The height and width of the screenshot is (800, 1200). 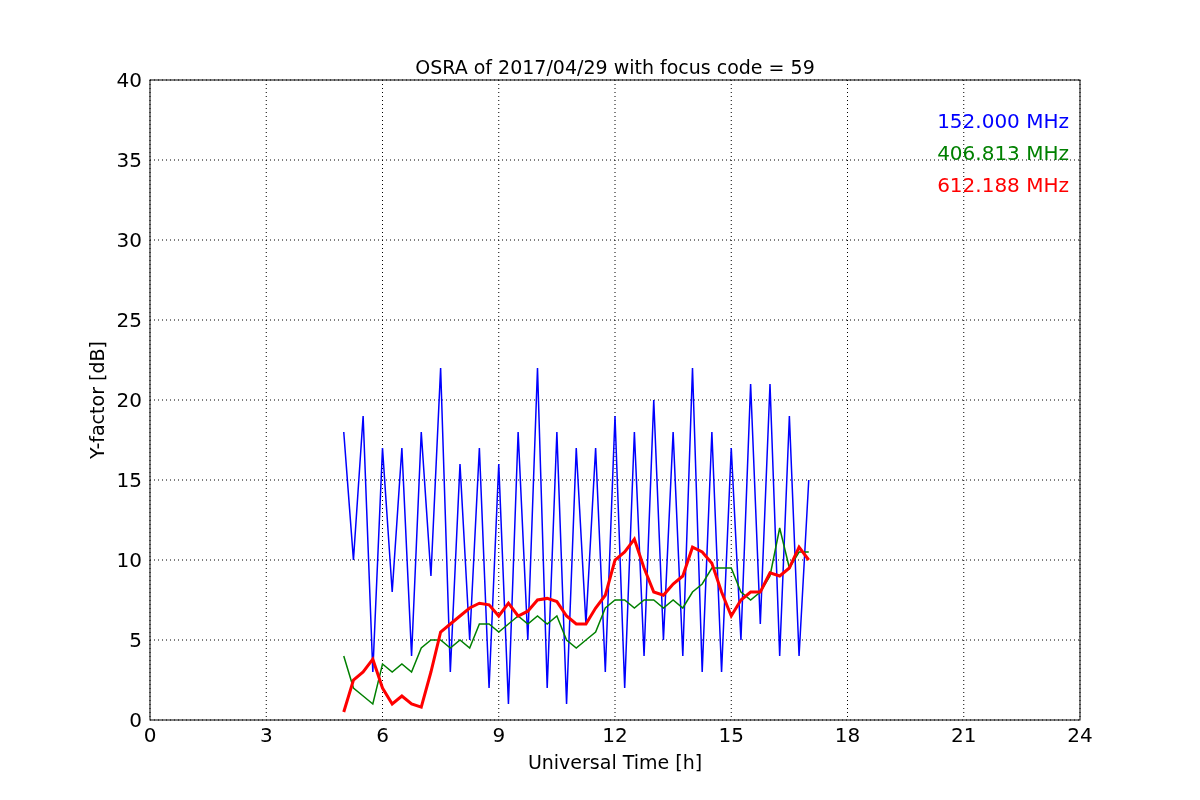 What do you see at coordinates (964, 735) in the screenshot?
I see `x-tick-label: 21` at bounding box center [964, 735].